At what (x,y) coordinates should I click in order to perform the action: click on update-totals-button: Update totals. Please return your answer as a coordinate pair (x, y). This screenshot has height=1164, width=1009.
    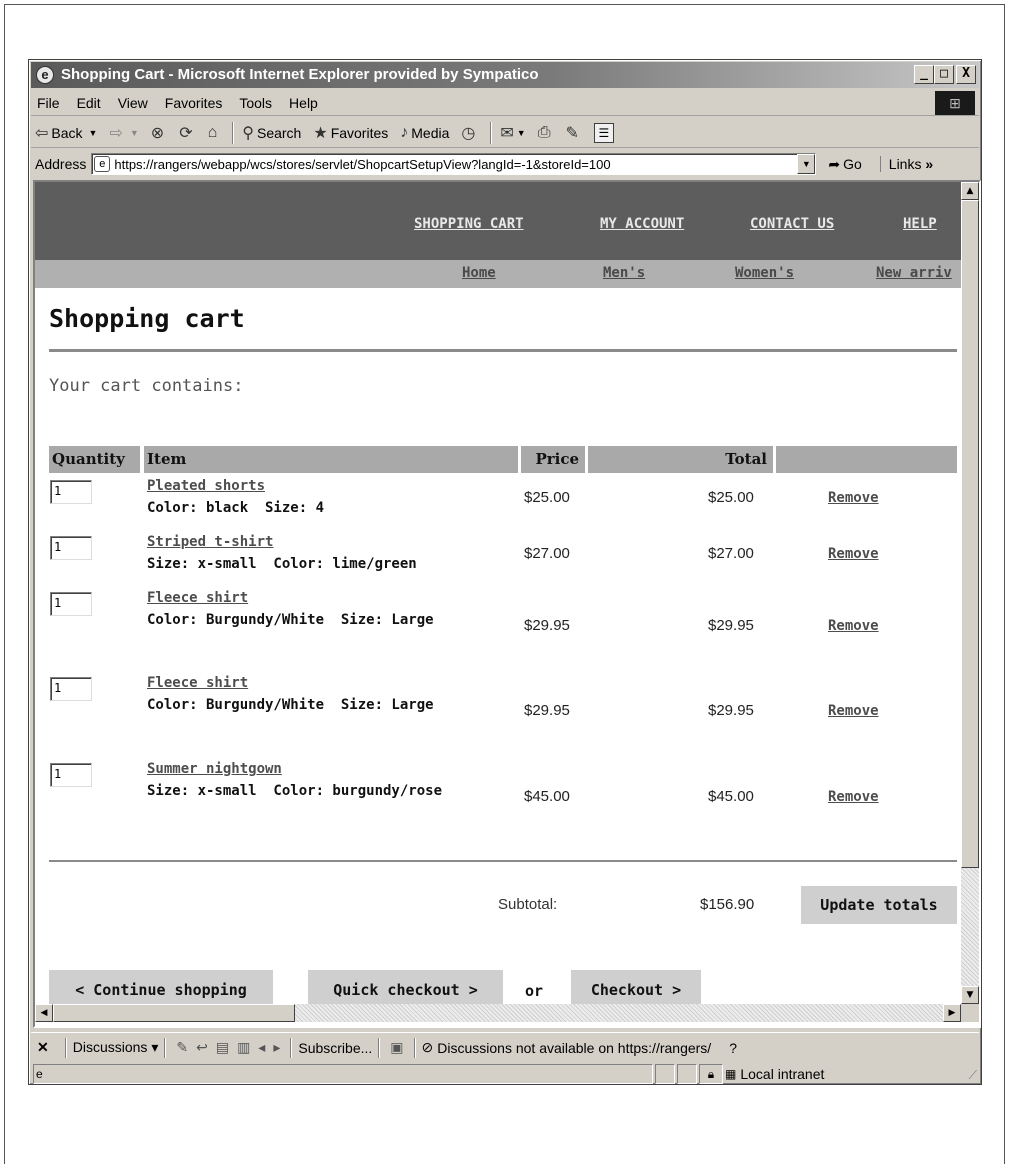
    Looking at the image, I should click on (879, 905).